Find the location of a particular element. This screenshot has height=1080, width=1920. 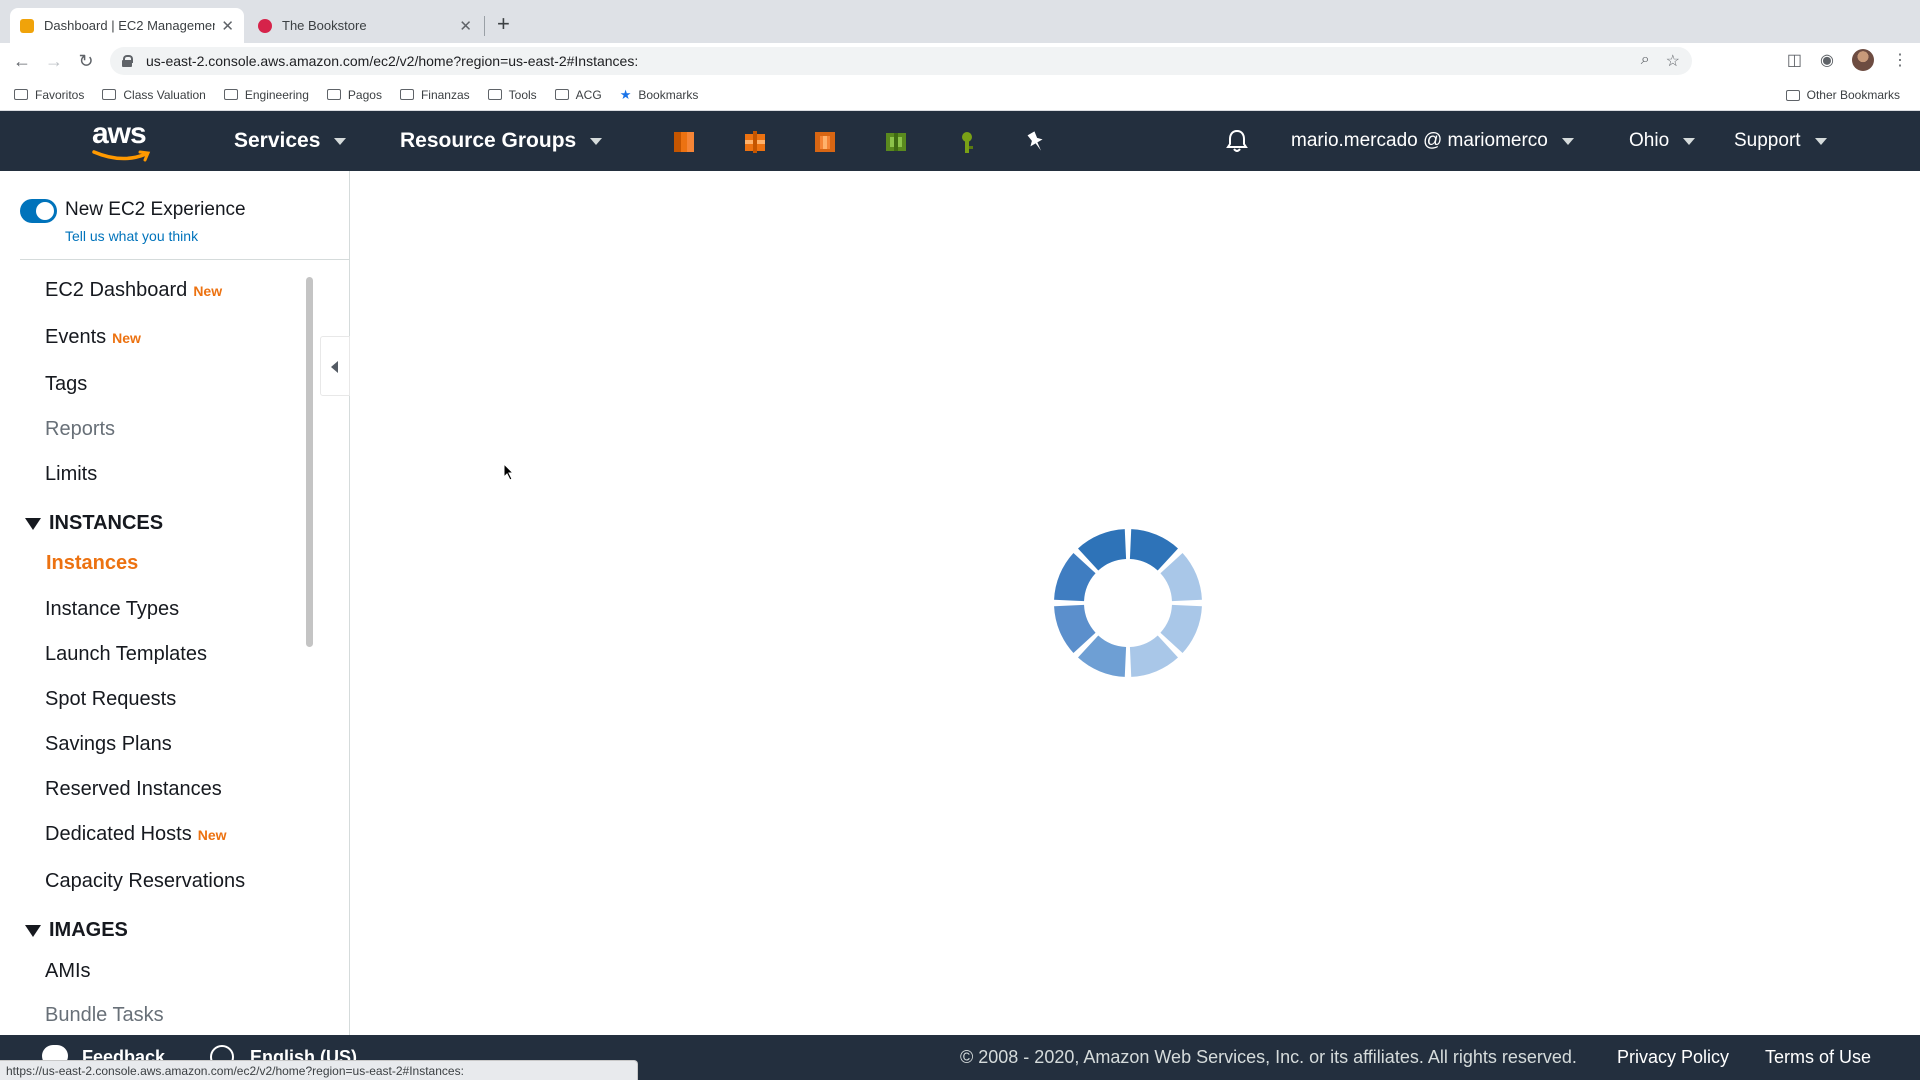

sidebar-item-events: Events New is located at coordinates (93, 337).